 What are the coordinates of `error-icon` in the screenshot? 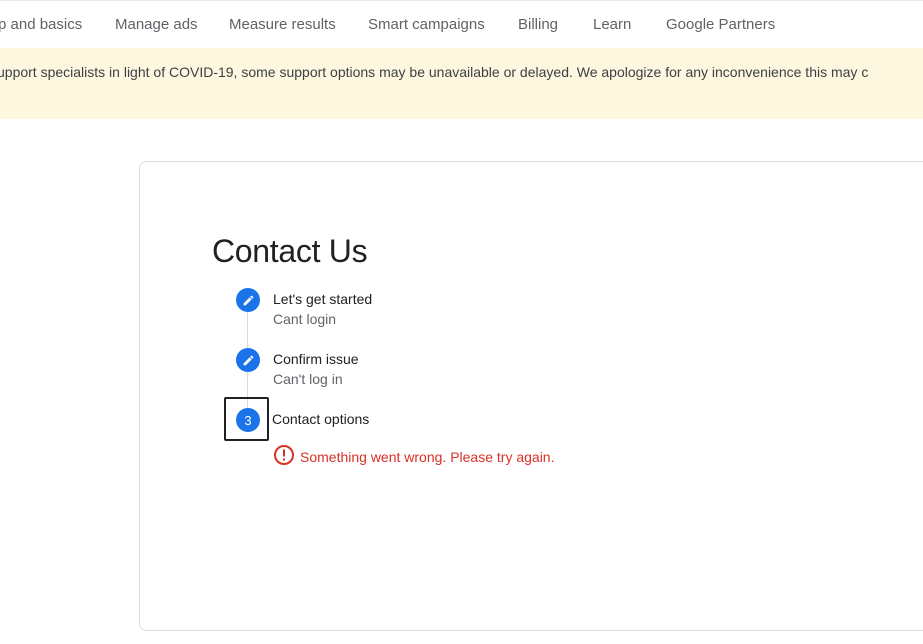 It's located at (284, 457).